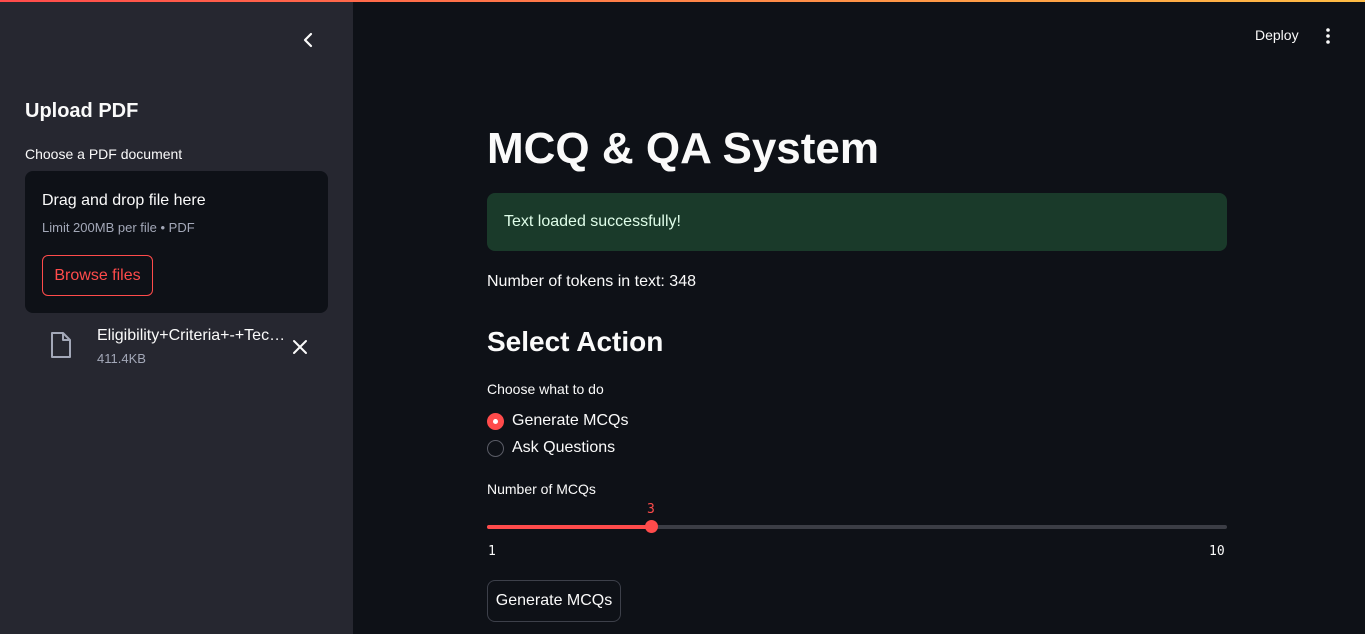 The image size is (1365, 634). What do you see at coordinates (495, 421) in the screenshot?
I see `radio-button-selected` at bounding box center [495, 421].